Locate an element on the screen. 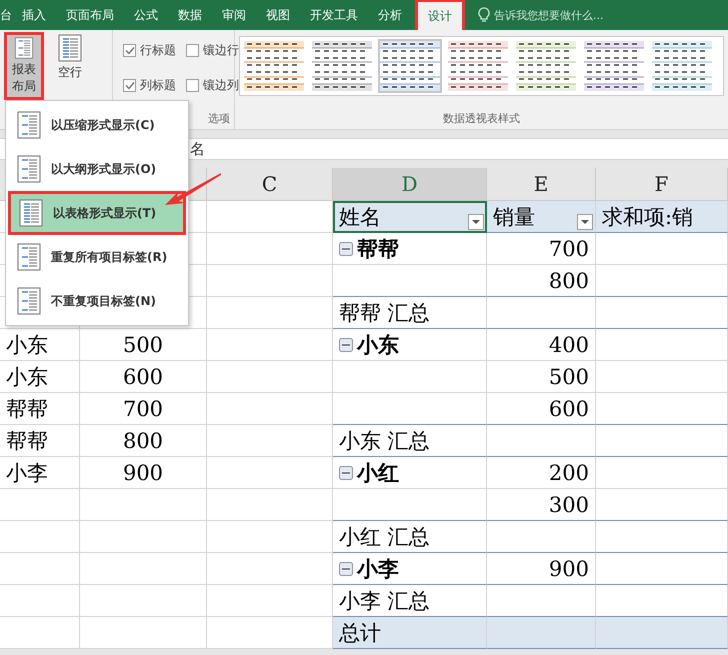 Image resolution: width=728 pixels, height=655 pixels. table-cell: 小李 is located at coordinates (40, 473).